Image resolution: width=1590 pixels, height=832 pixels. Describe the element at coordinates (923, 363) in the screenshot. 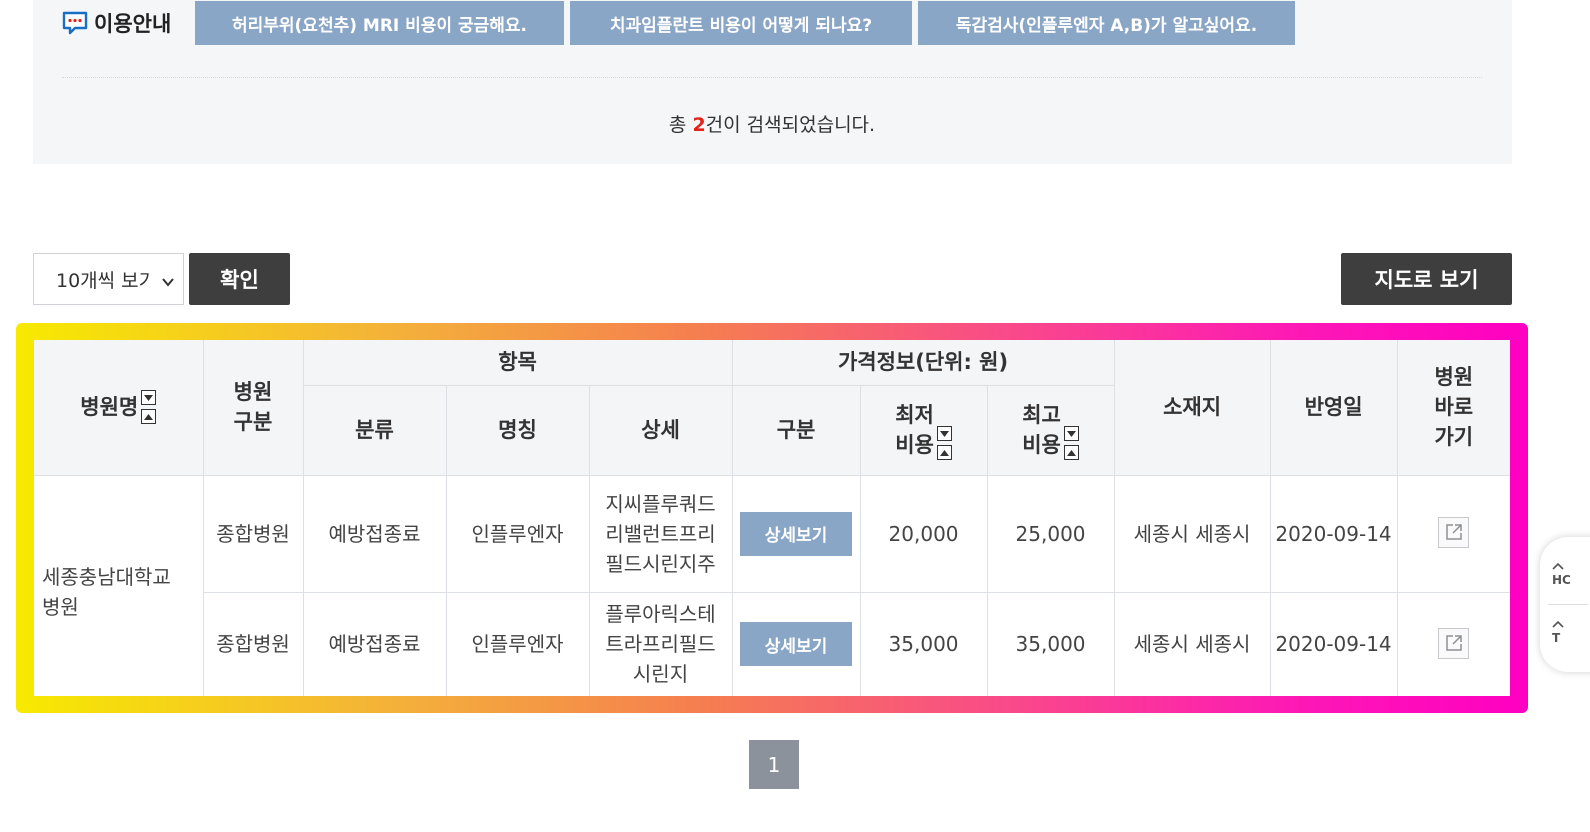

I see `header-price-group: 가격정보(단위: 원)` at that location.